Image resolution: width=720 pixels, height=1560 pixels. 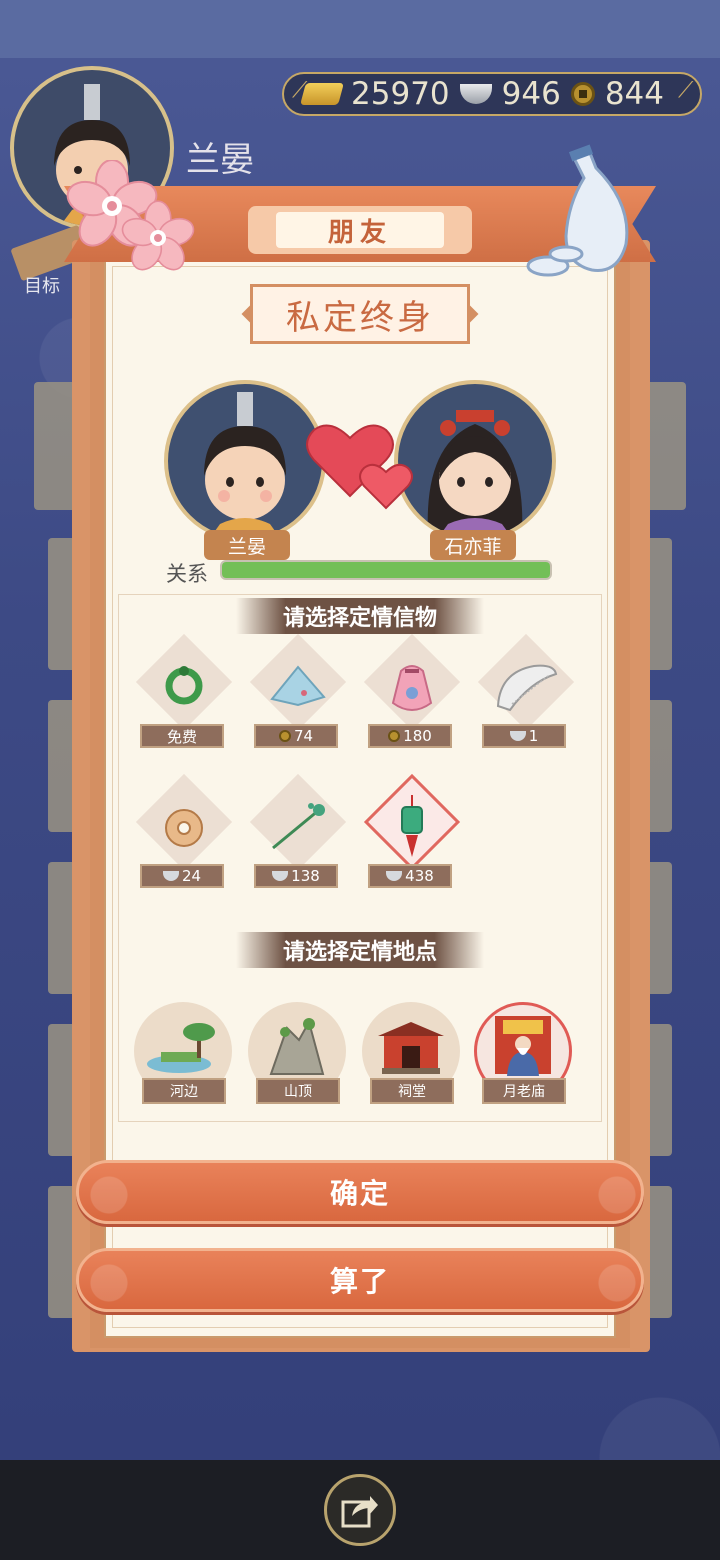 I want to click on place-ancestral-hall: 祠堂, so click(x=412, y=1054).